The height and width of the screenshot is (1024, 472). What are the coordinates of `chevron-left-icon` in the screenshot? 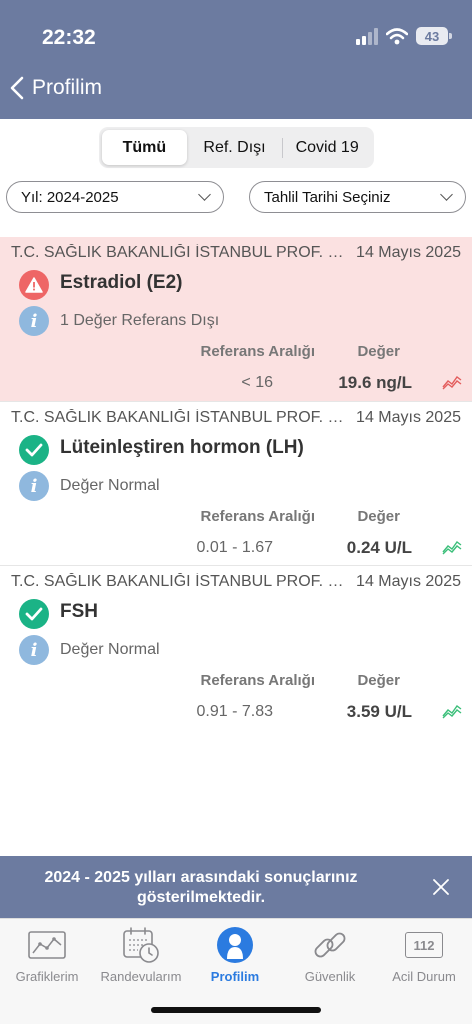 It's located at (17, 88).